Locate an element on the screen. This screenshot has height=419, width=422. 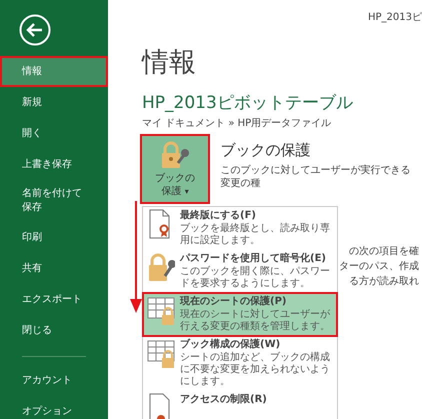
sidebar-item: 開く is located at coordinates (54, 133).